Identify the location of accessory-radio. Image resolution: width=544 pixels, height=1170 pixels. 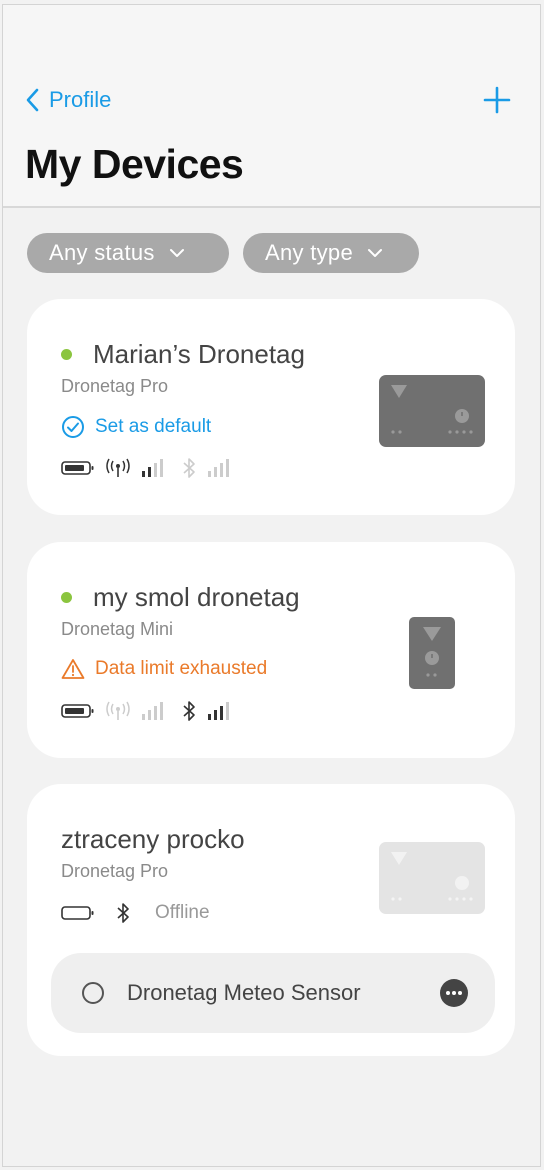
(93, 993).